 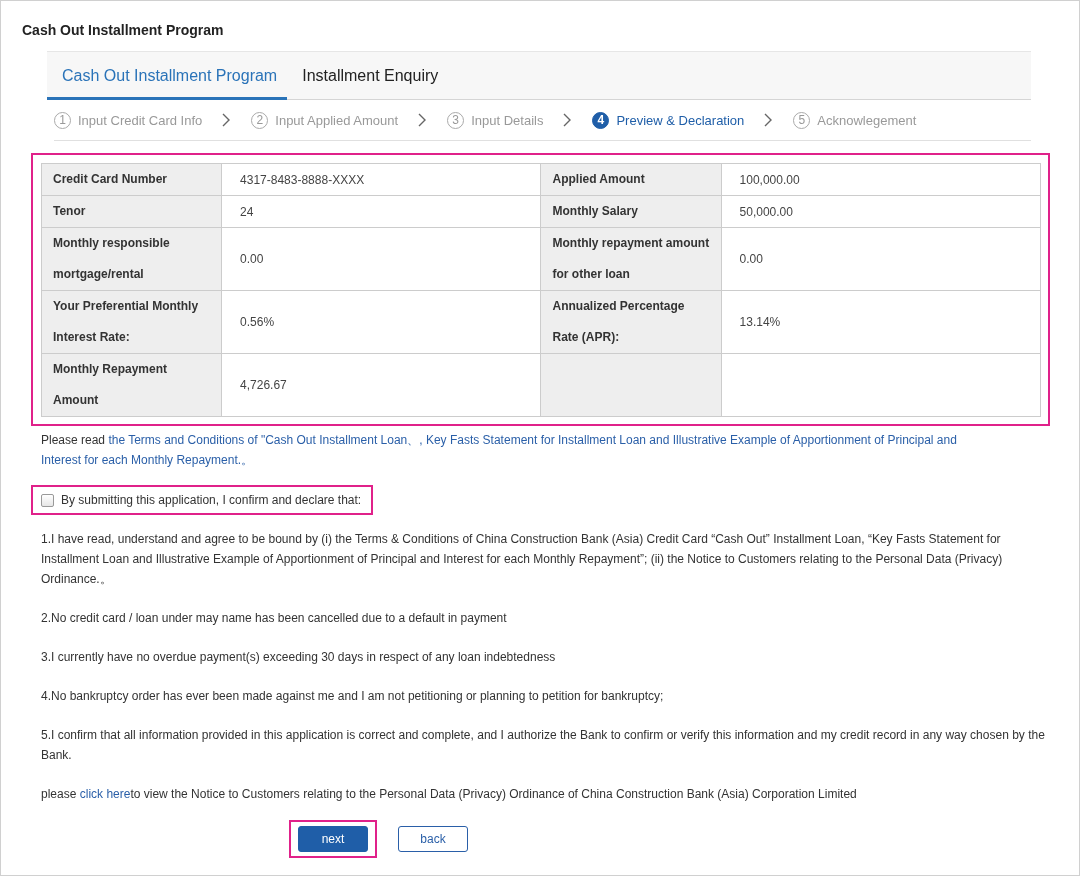 I want to click on step-label: Input Credit Card Info, so click(x=140, y=120).